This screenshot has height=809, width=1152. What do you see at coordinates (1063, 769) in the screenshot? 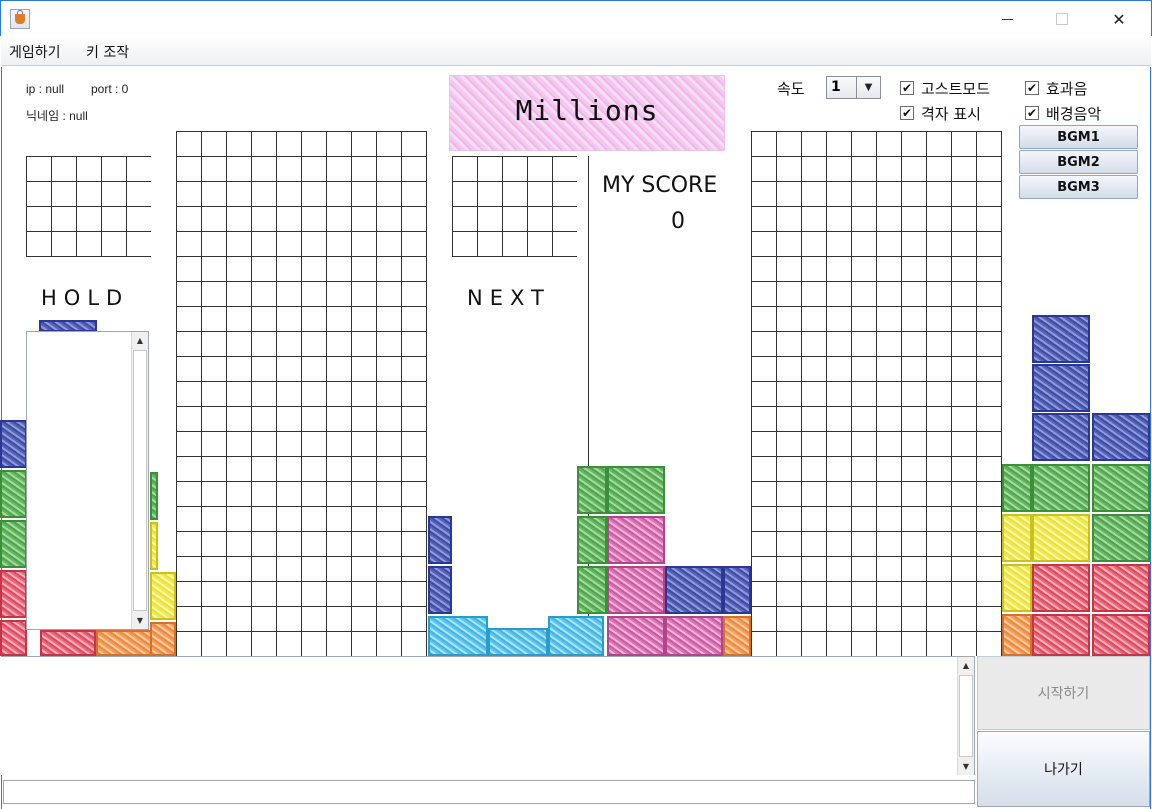
I see `exit-button: 나가기` at bounding box center [1063, 769].